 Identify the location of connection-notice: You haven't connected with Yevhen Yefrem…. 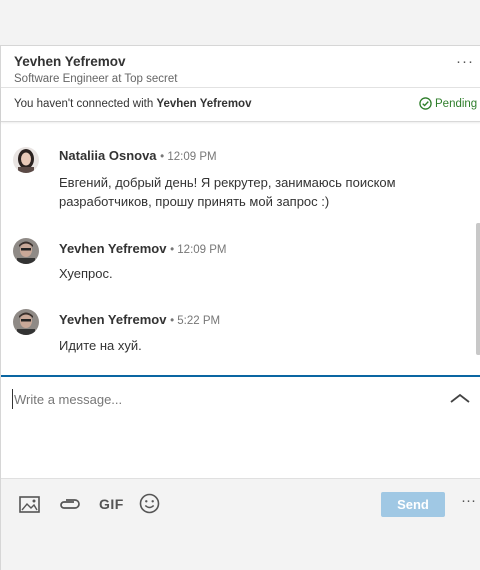
(133, 104).